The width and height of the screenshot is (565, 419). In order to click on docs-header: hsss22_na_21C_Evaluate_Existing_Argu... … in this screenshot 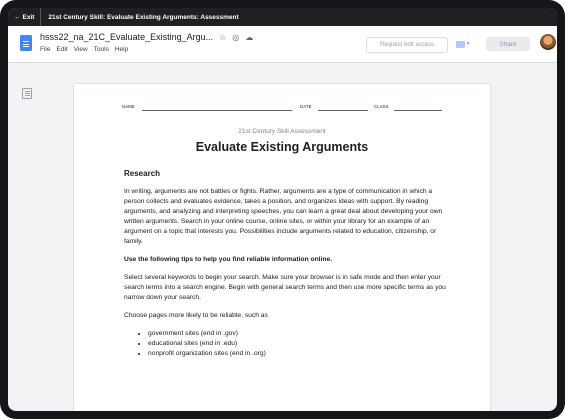, I will do `click(282, 44)`.